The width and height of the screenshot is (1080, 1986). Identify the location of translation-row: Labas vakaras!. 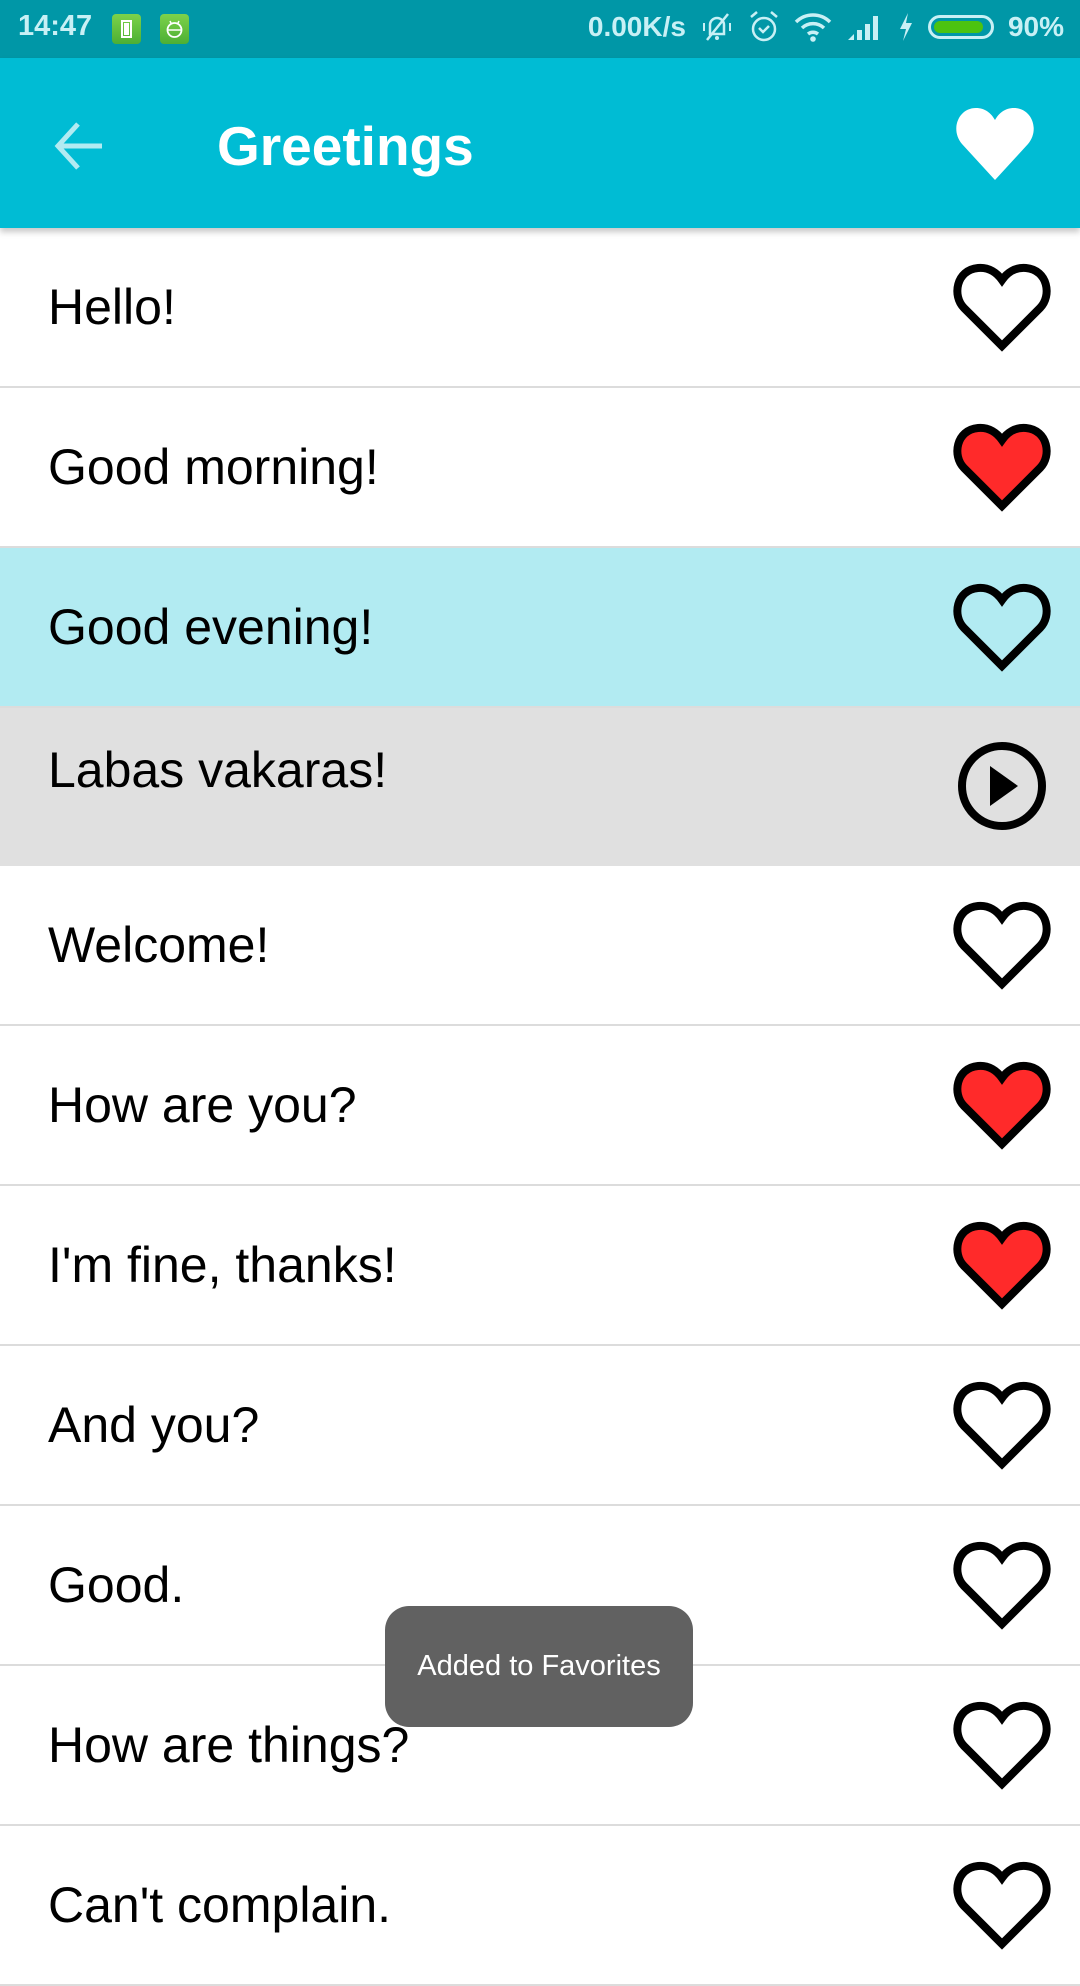
(540, 787).